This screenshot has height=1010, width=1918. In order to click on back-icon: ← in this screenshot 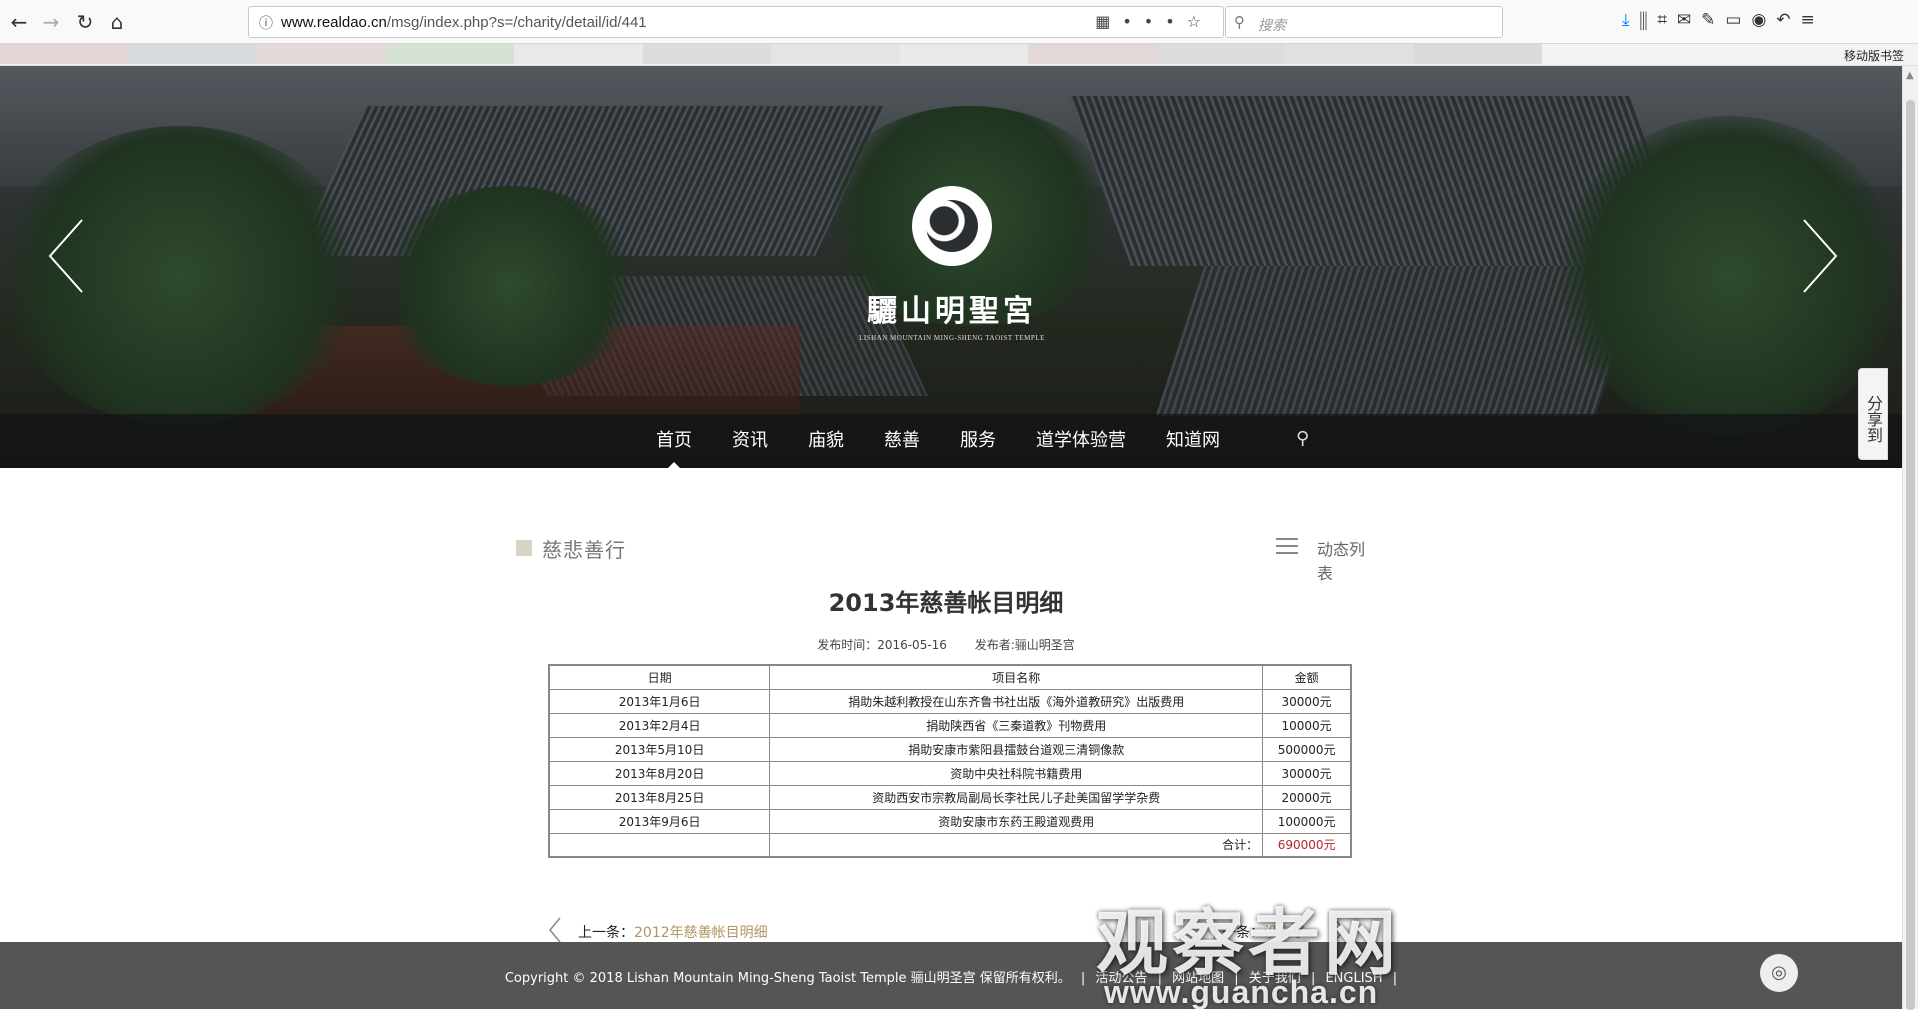, I will do `click(19, 22)`.